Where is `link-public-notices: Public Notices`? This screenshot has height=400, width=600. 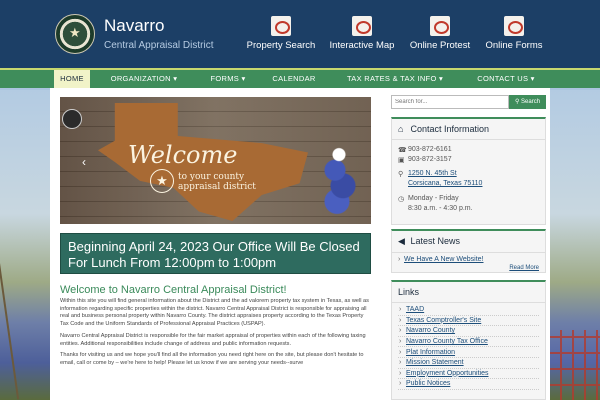
link-public-notices: Public Notices is located at coordinates (468, 384).